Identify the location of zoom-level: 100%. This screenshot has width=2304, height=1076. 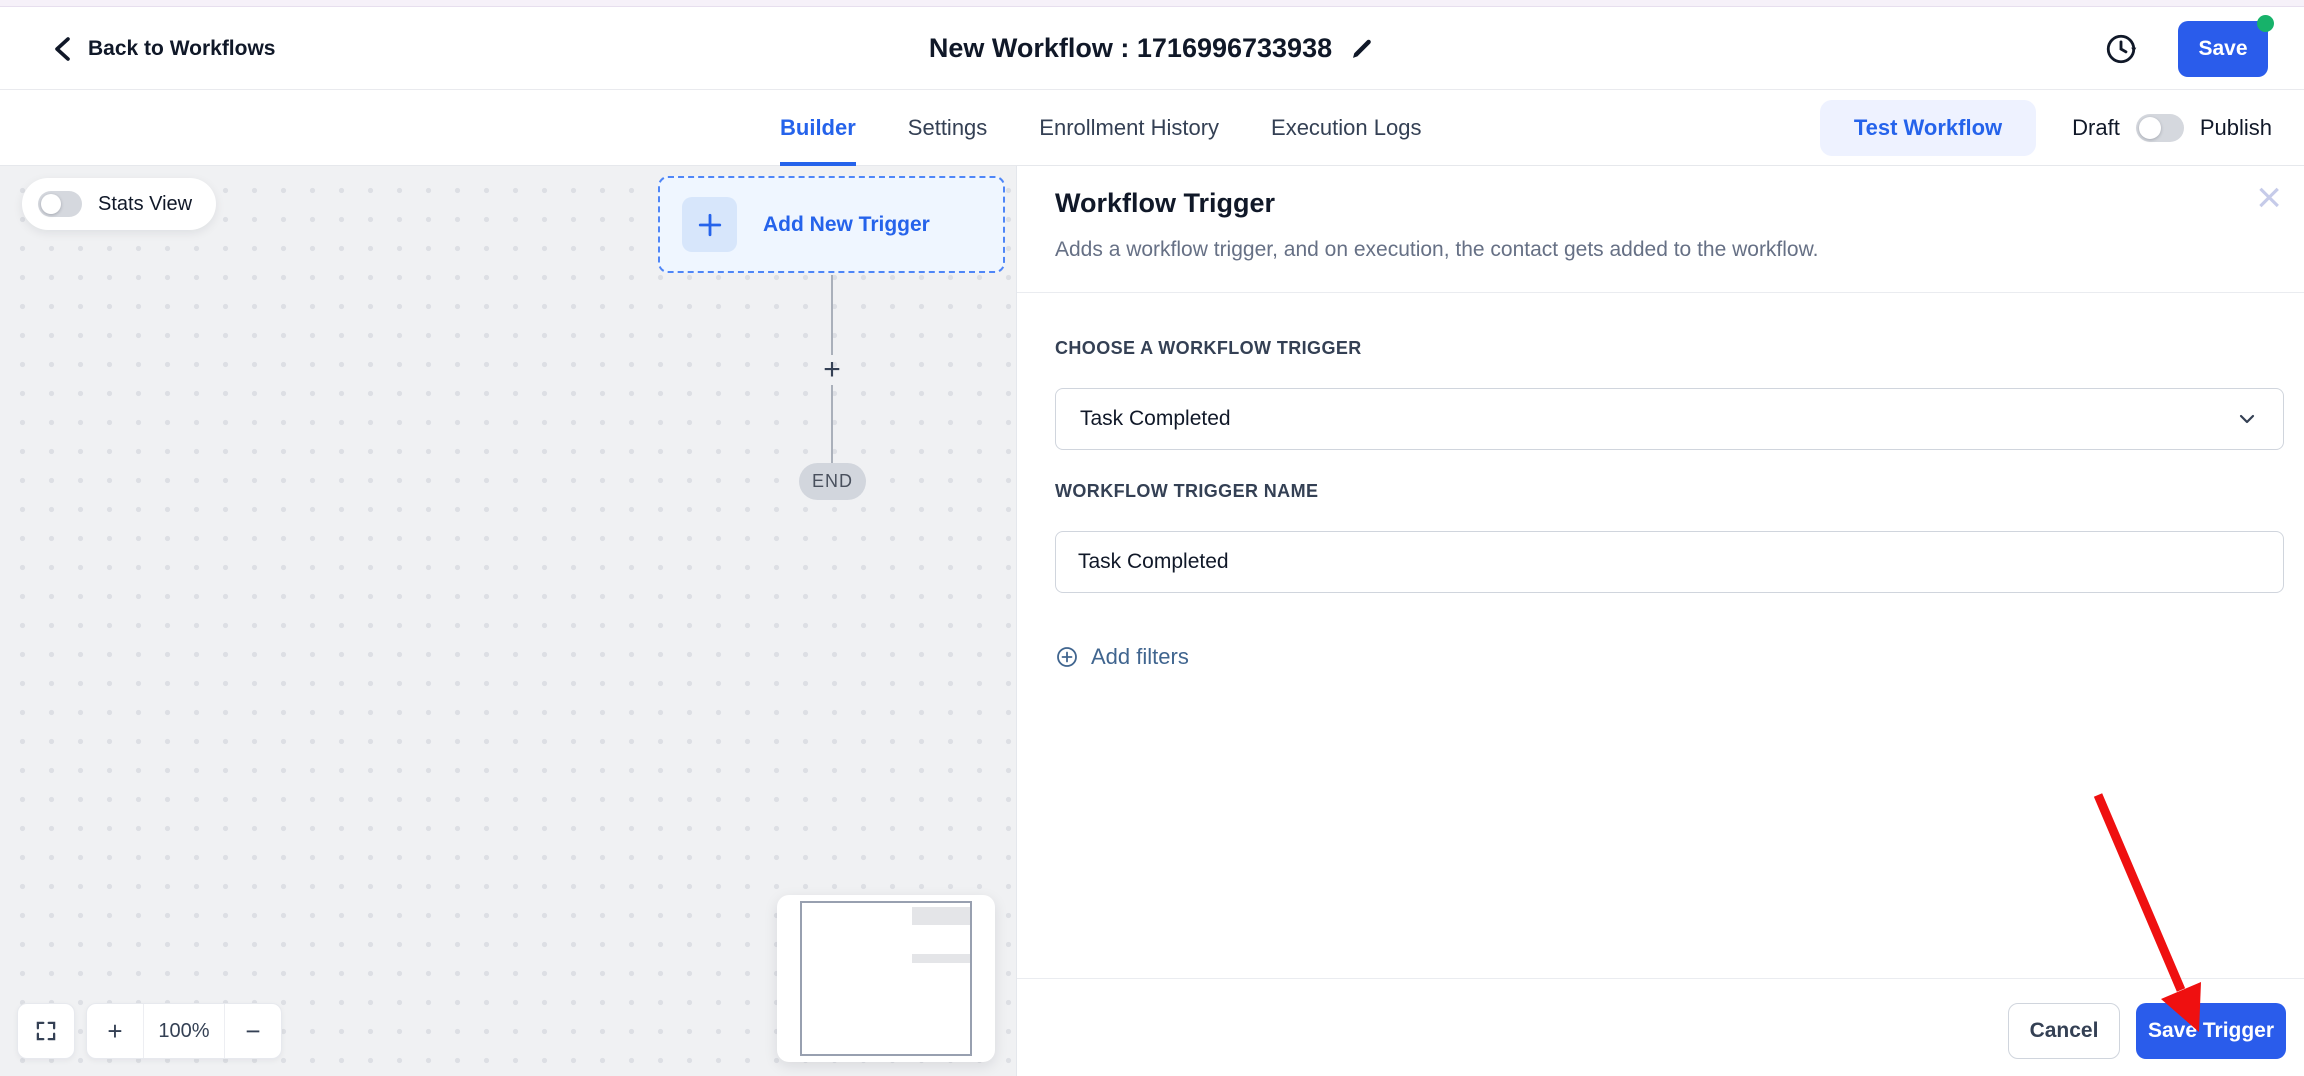
(184, 1030).